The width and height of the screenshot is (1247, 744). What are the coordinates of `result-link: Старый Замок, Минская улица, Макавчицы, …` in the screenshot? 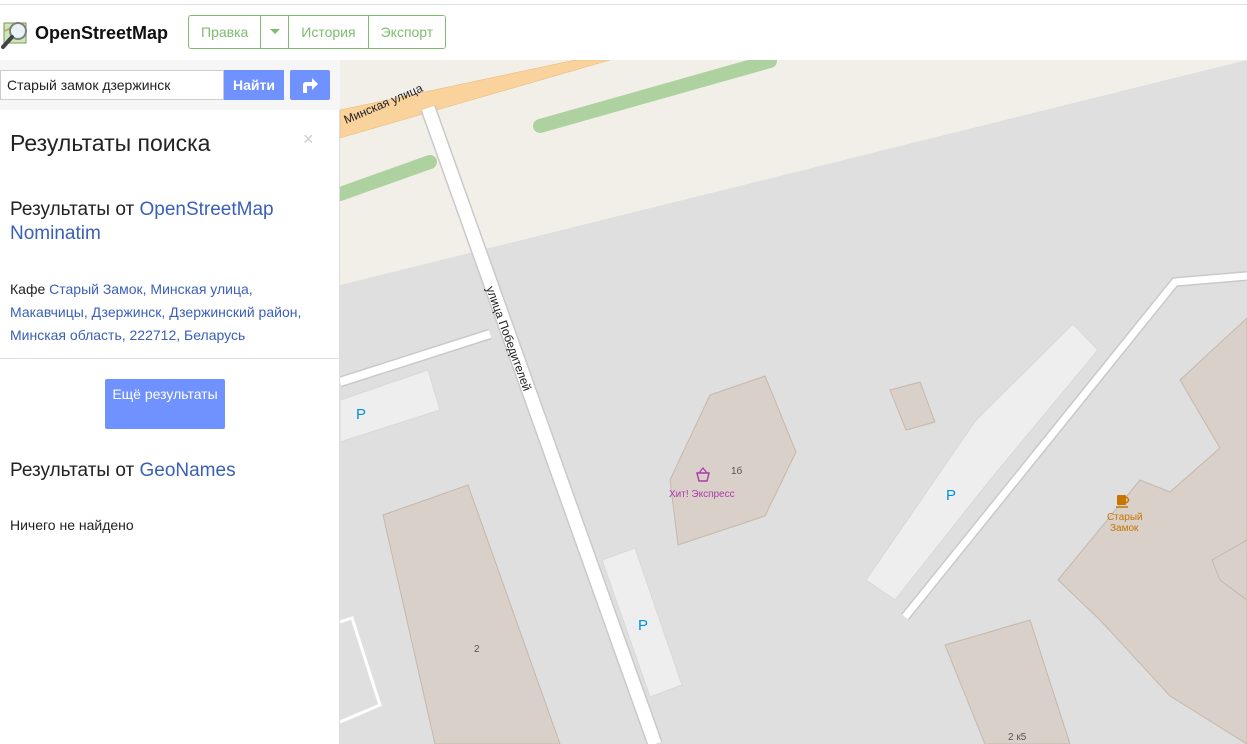 It's located at (155, 312).